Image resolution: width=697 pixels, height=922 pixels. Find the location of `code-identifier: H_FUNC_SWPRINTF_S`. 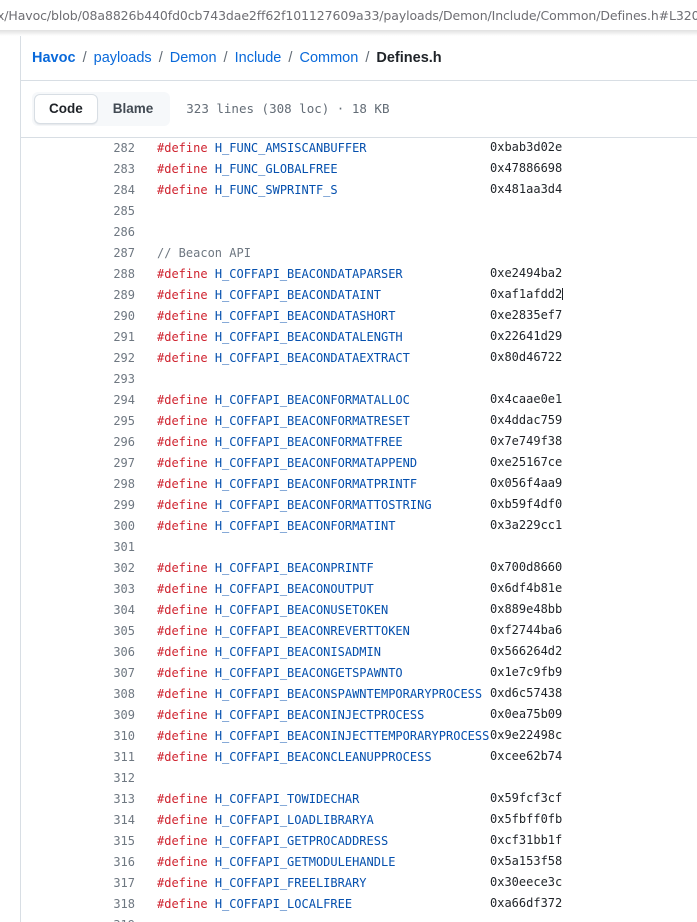

code-identifier: H_FUNC_SWPRINTF_S is located at coordinates (276, 190).